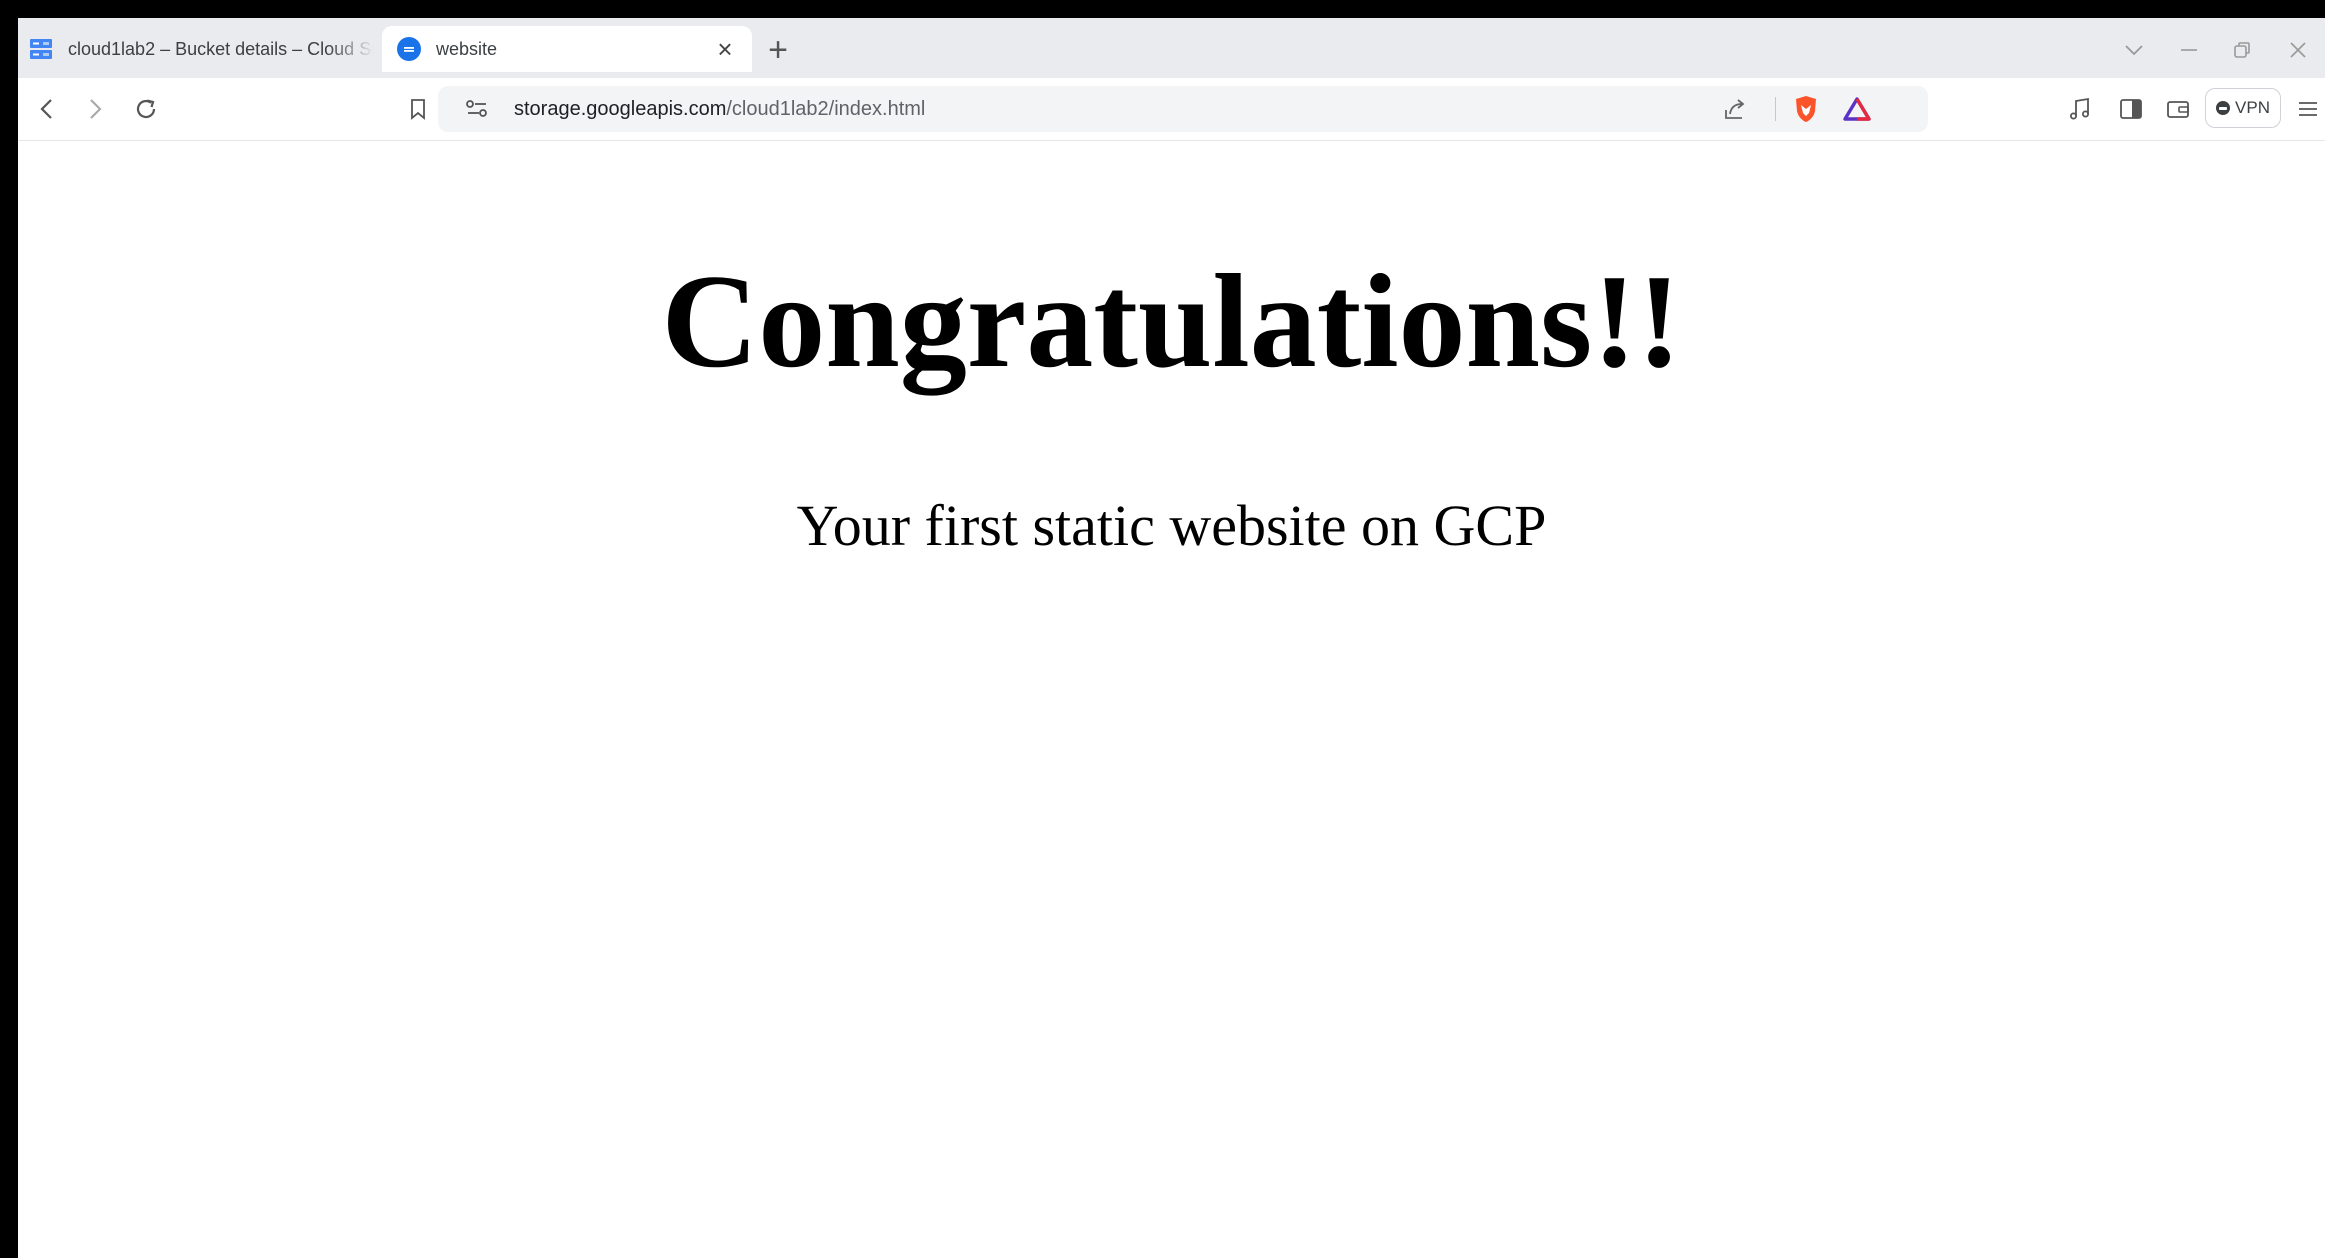 This screenshot has height=1258, width=2325. What do you see at coordinates (41, 49) in the screenshot?
I see `cloud-storage-icon` at bounding box center [41, 49].